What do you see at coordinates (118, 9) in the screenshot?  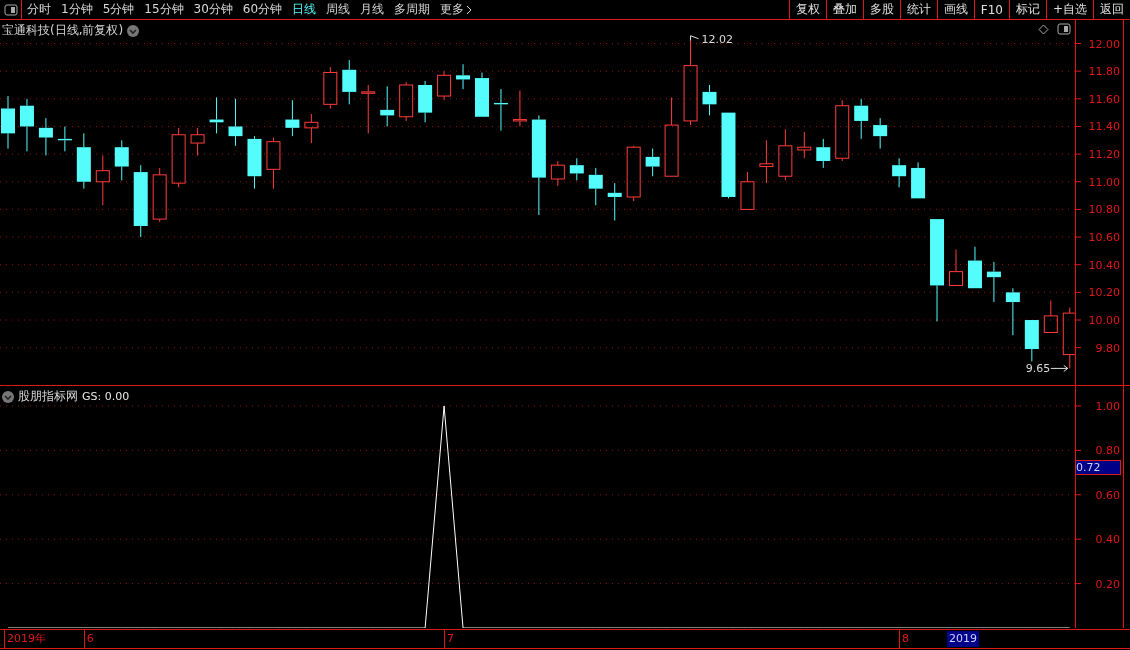 I see `period-tab: 5分钟` at bounding box center [118, 9].